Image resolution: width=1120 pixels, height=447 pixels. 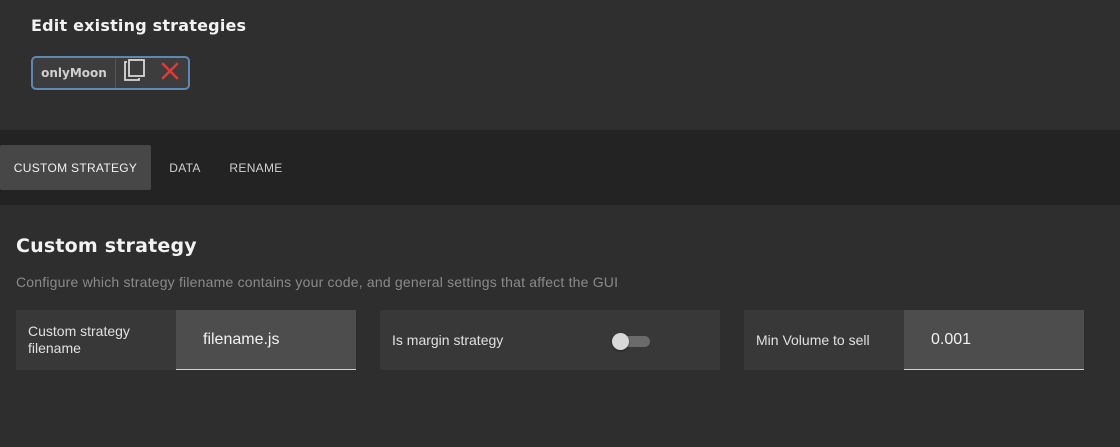 I want to click on copy-icon, so click(x=134, y=73).